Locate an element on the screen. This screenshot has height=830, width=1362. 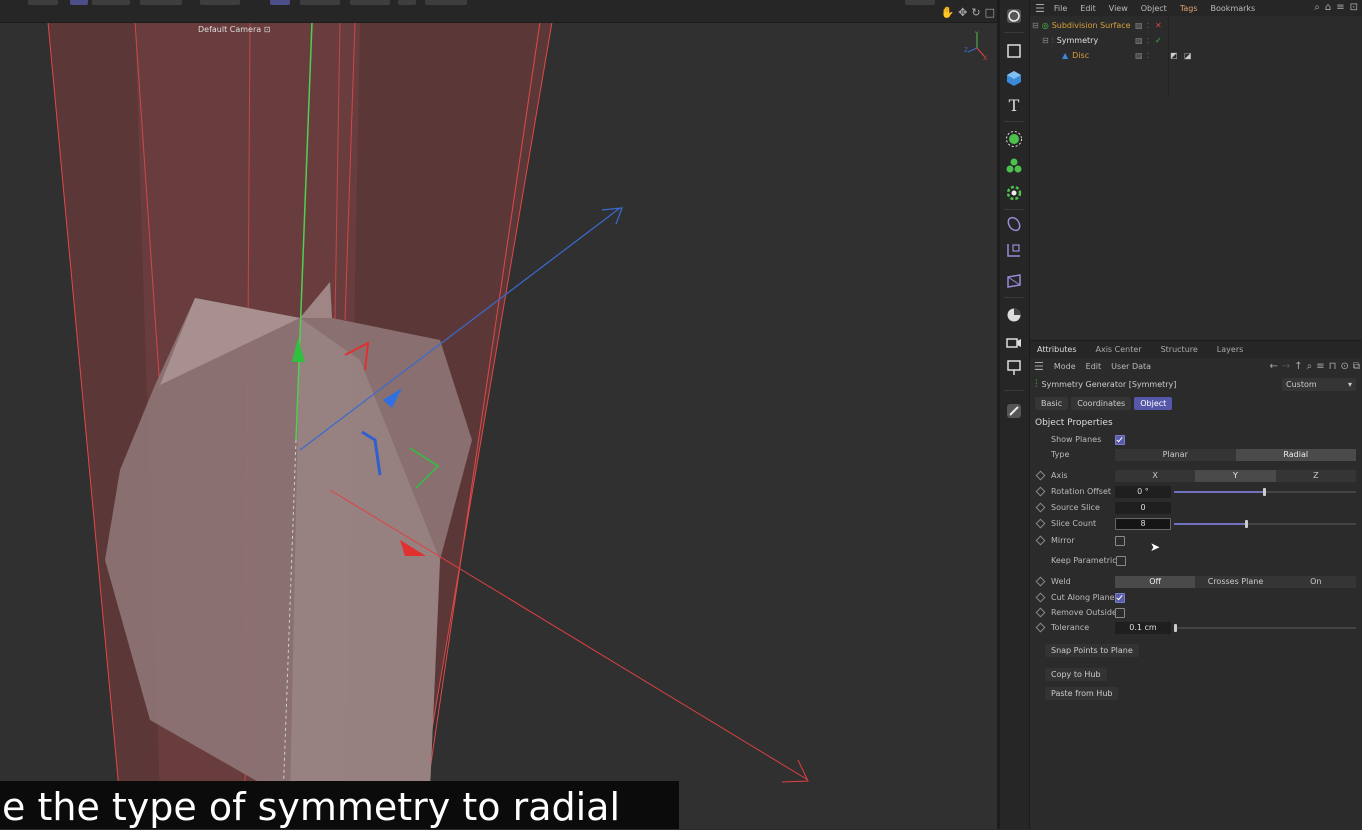
paste-from-hub-button: Paste from Hub is located at coordinates (1082, 693).